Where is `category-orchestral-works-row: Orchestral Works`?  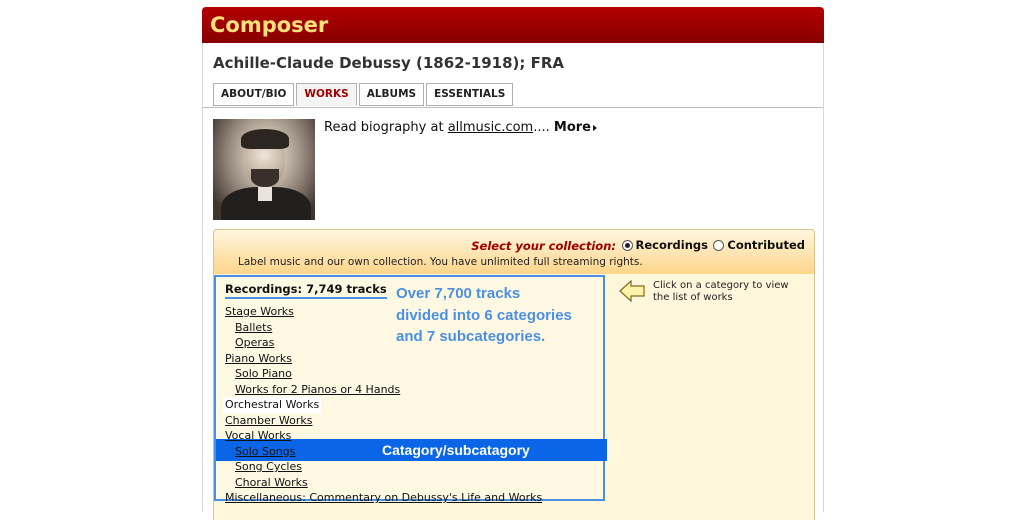
category-orchestral-works-row: Orchestral Works is located at coordinates (382, 405).